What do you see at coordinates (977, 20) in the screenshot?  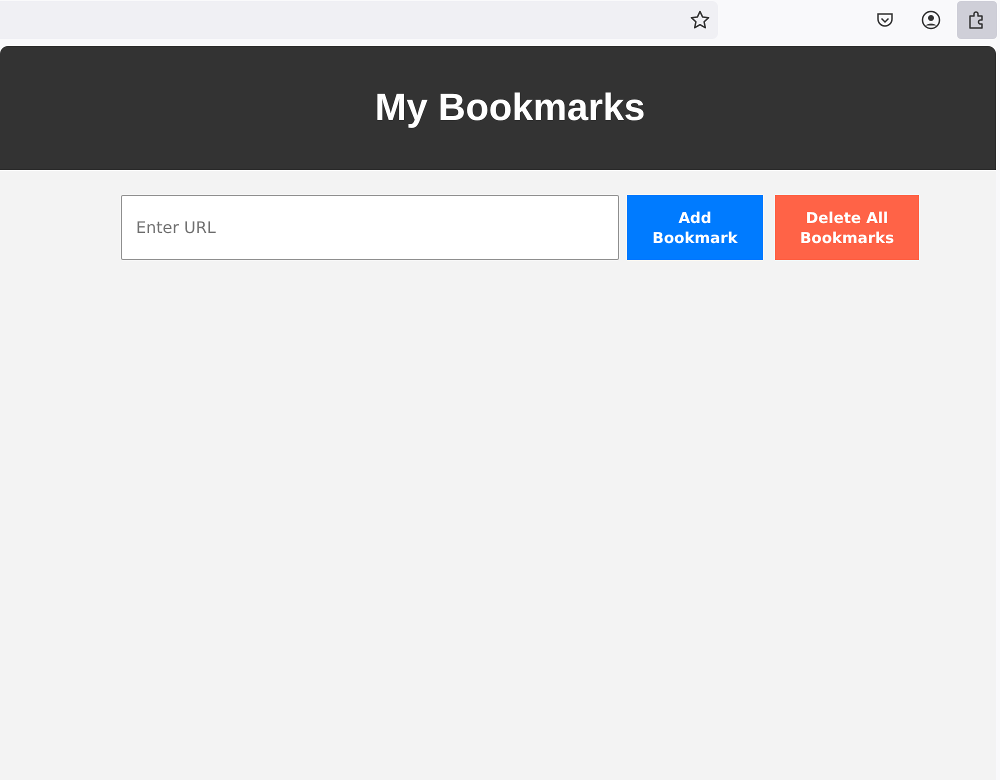 I see `extensions-button` at bounding box center [977, 20].